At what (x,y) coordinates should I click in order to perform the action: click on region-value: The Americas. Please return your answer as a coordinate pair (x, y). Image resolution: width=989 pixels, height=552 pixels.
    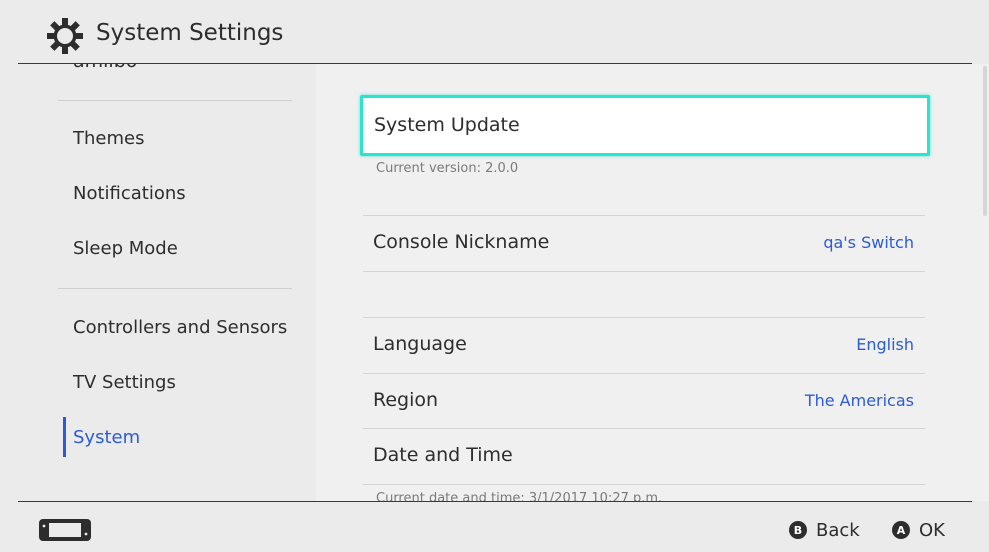
    Looking at the image, I should click on (859, 400).